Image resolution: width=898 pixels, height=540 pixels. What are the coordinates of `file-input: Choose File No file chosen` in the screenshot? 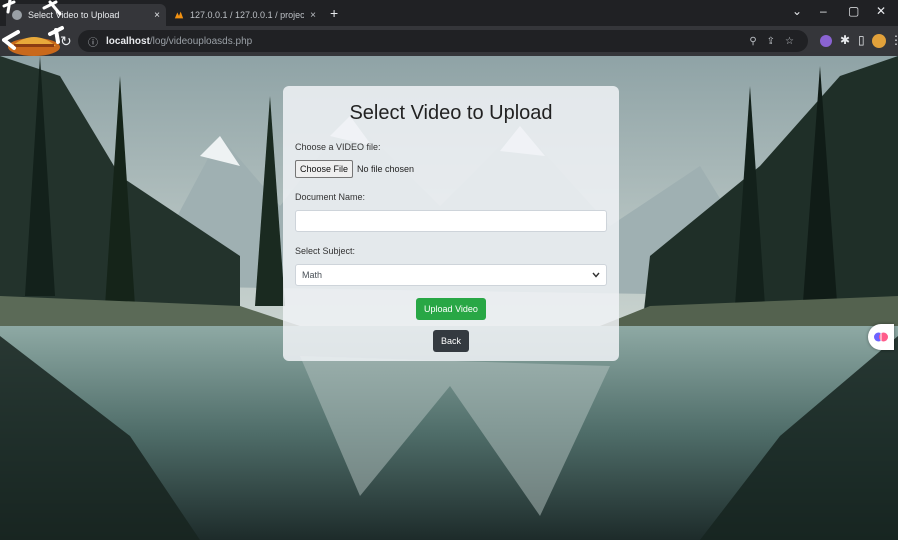 It's located at (451, 169).